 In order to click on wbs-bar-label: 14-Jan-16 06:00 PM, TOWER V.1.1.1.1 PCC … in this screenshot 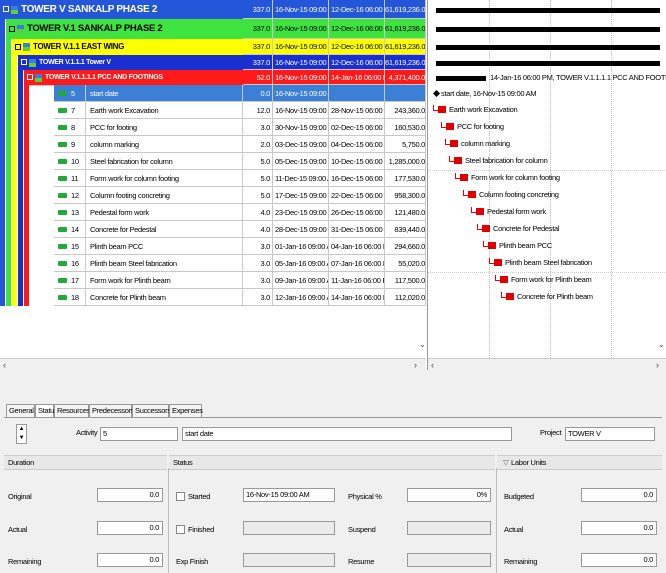, I will do `click(578, 77)`.